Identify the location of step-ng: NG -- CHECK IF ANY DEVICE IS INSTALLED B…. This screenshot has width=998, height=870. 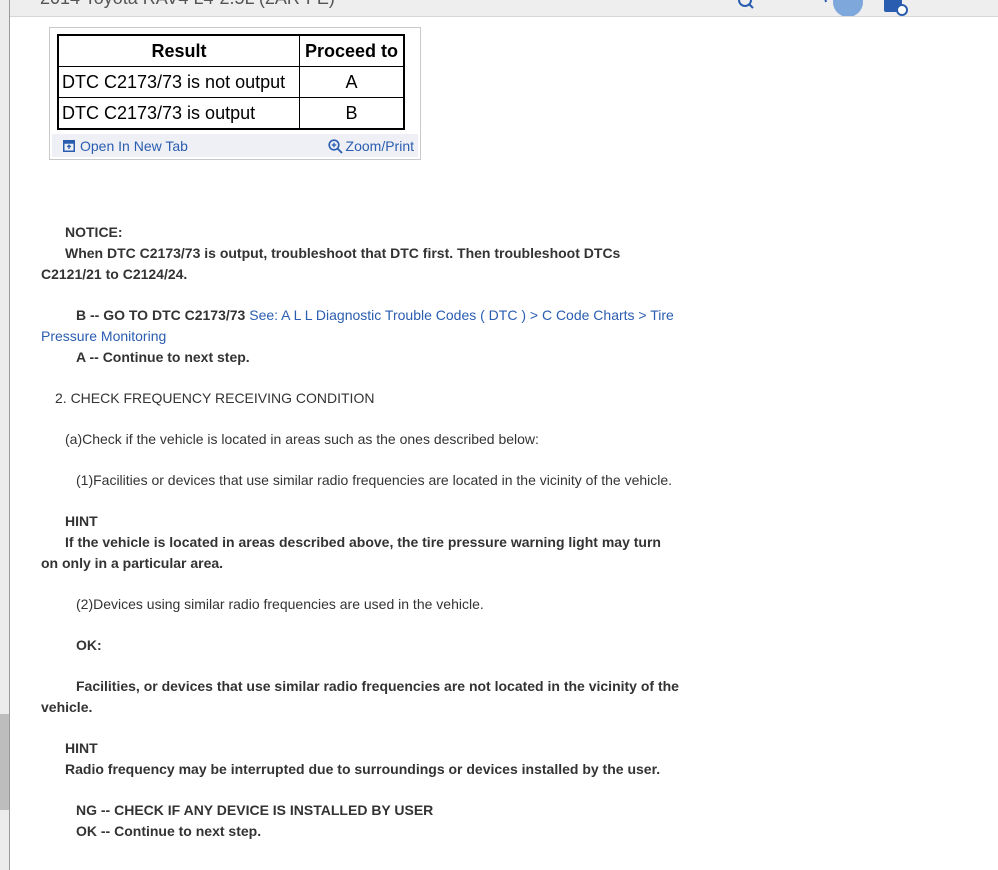
(255, 810).